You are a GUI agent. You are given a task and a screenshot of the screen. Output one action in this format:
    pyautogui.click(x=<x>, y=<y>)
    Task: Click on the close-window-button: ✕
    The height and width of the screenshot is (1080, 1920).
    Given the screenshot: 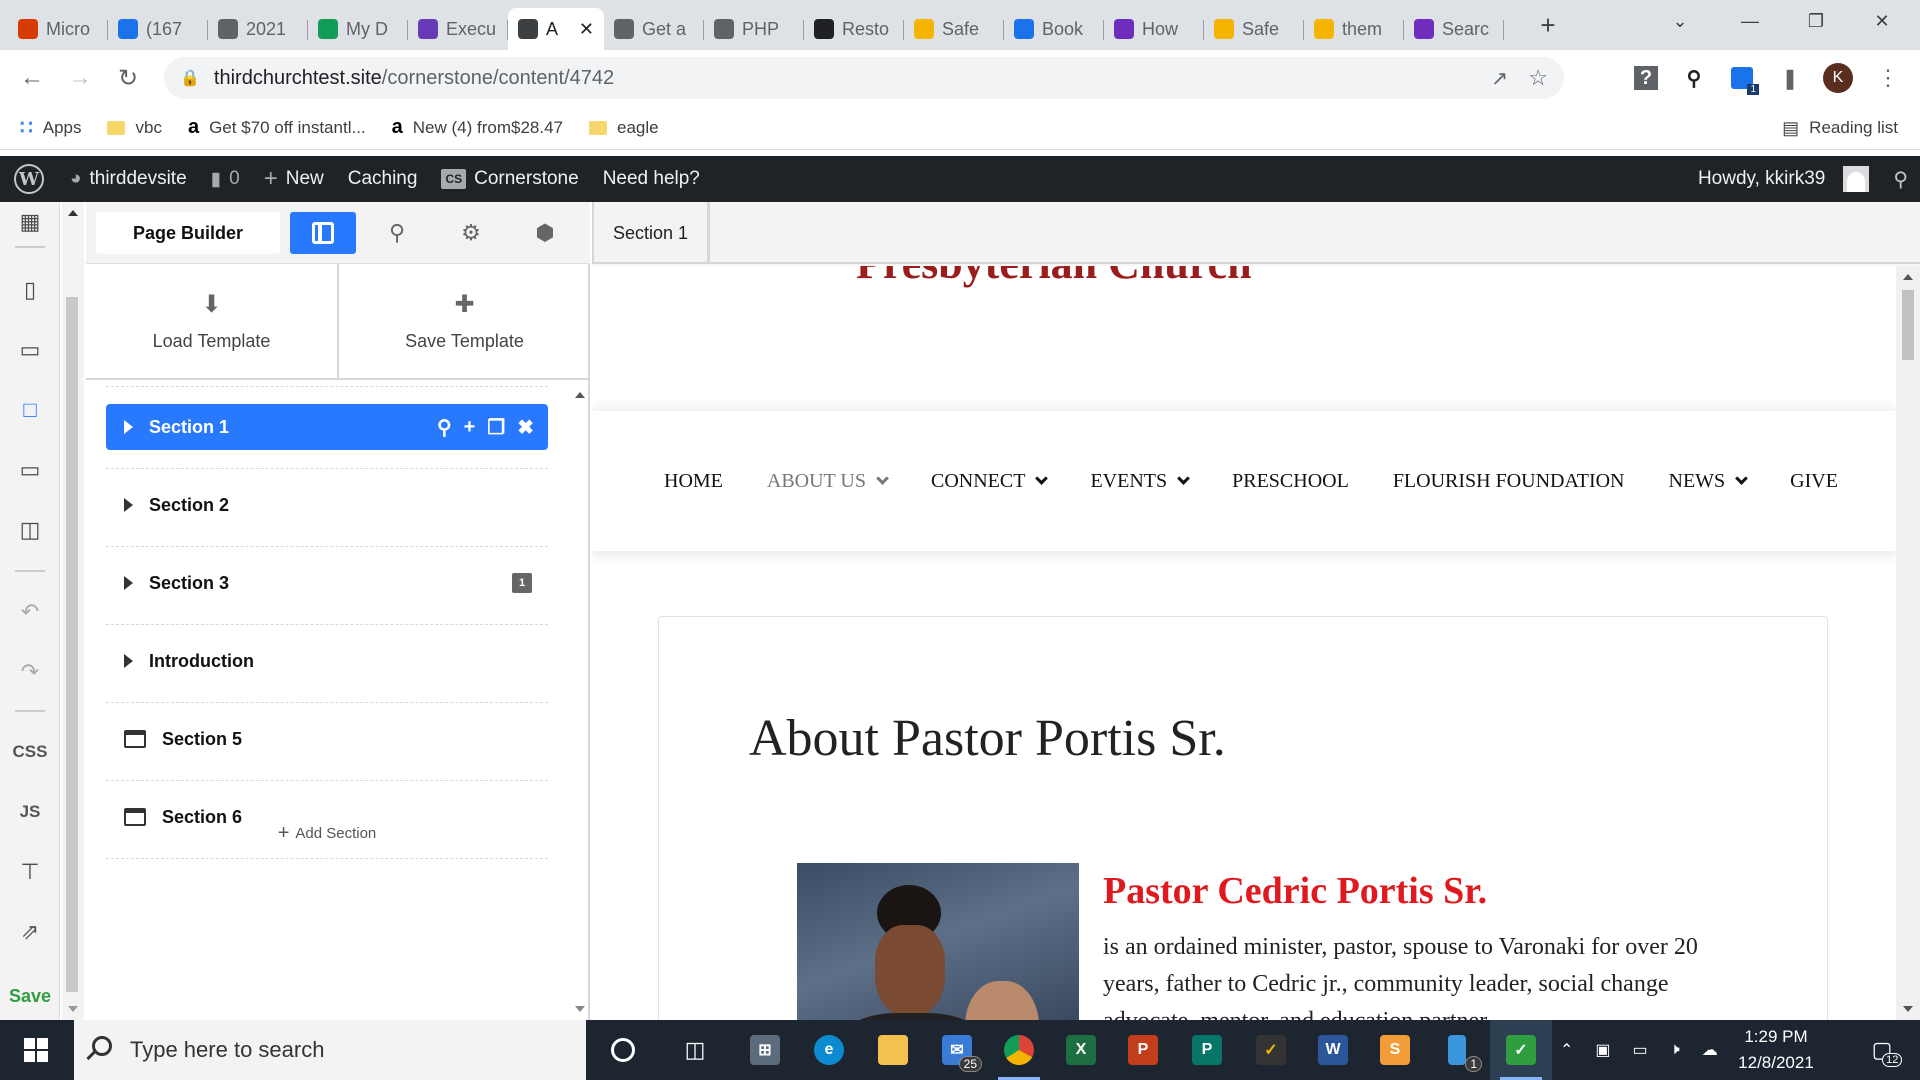 What is the action you would take?
    pyautogui.click(x=1882, y=21)
    